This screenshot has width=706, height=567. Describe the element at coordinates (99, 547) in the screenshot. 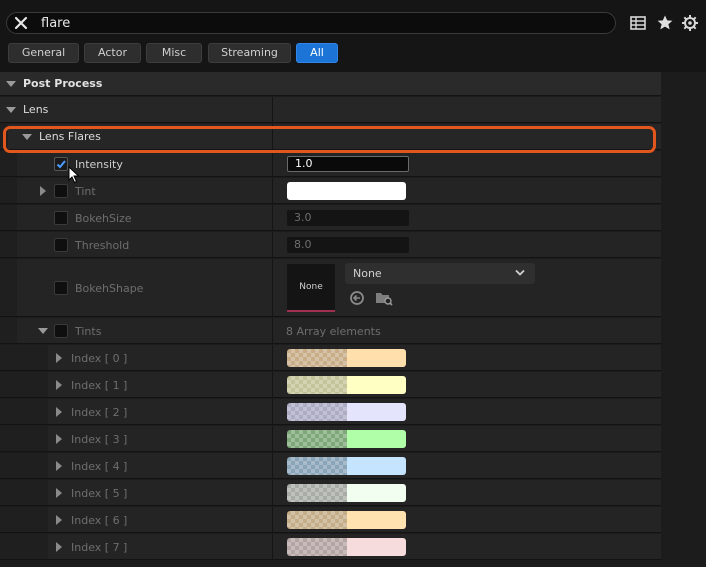

I see `array-element-label: Index [ 7 ]` at that location.